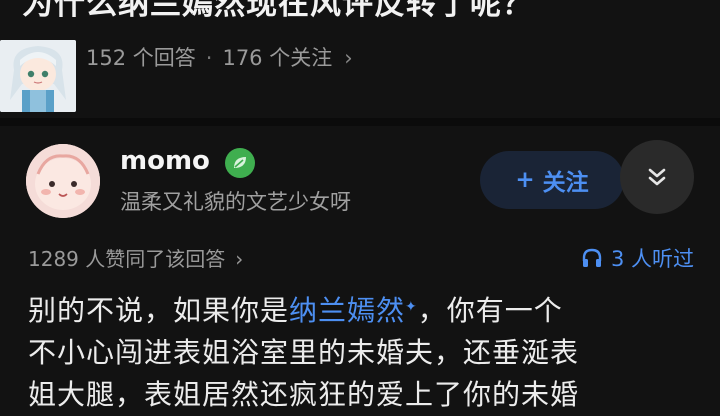 The width and height of the screenshot is (720, 416). I want to click on answer-line: 姐大腿，表姐居然还疯狂的爱上了你的未婚, so click(304, 394).